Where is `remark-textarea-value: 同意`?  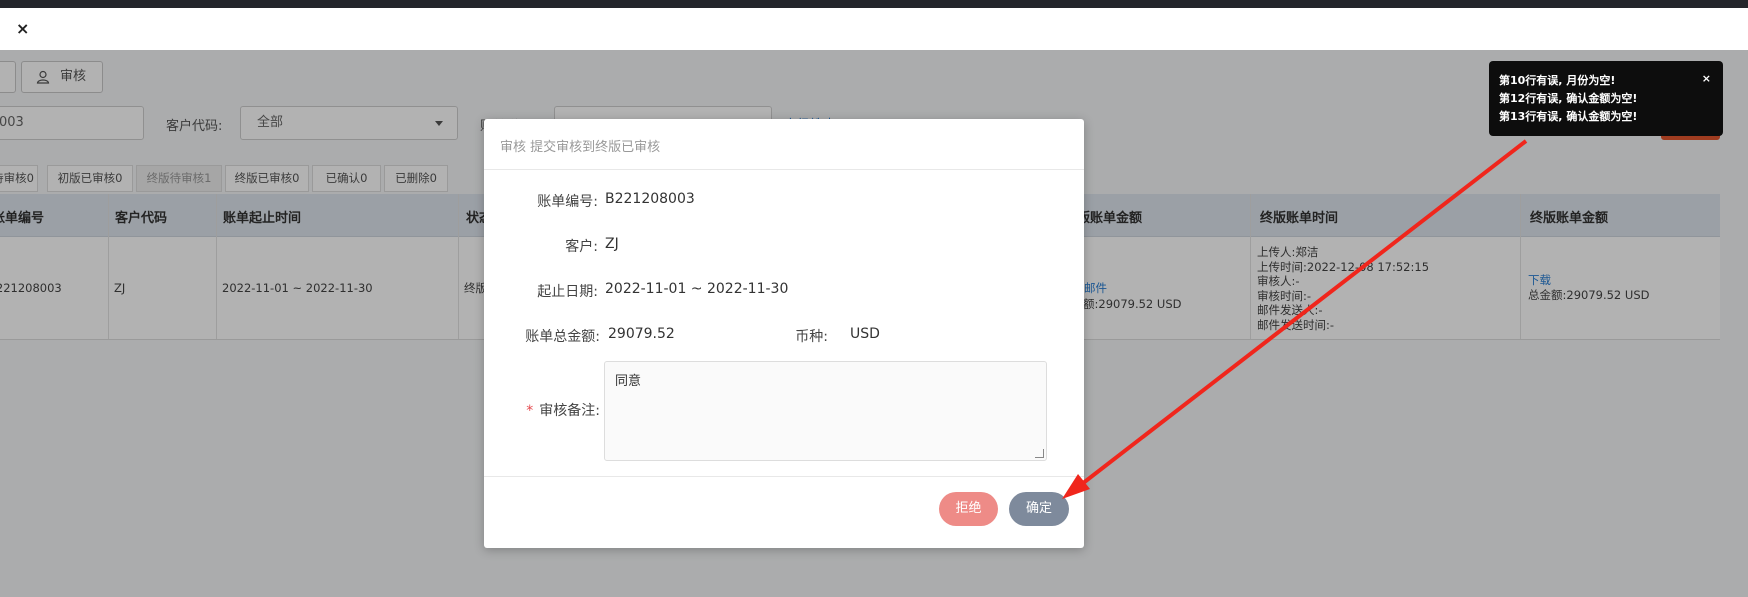 remark-textarea-value: 同意 is located at coordinates (628, 381).